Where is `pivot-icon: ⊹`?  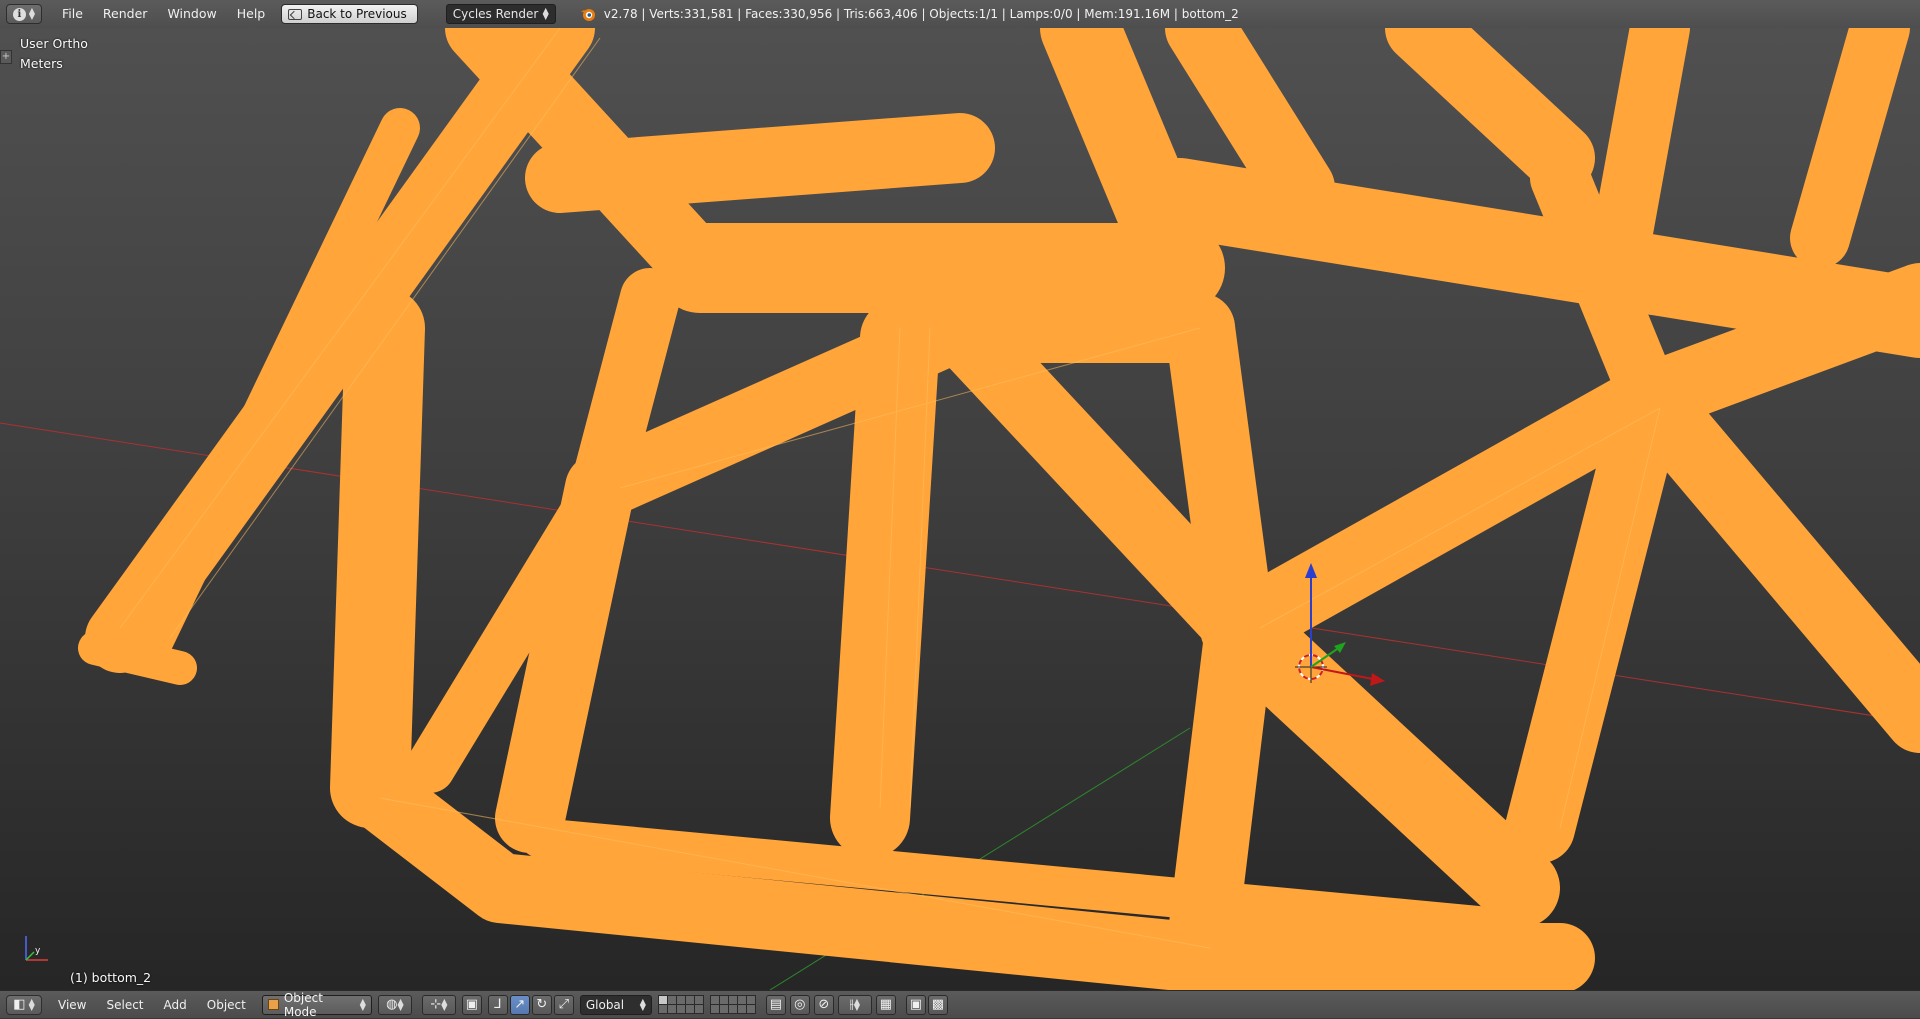 pivot-icon: ⊹ is located at coordinates (436, 1004).